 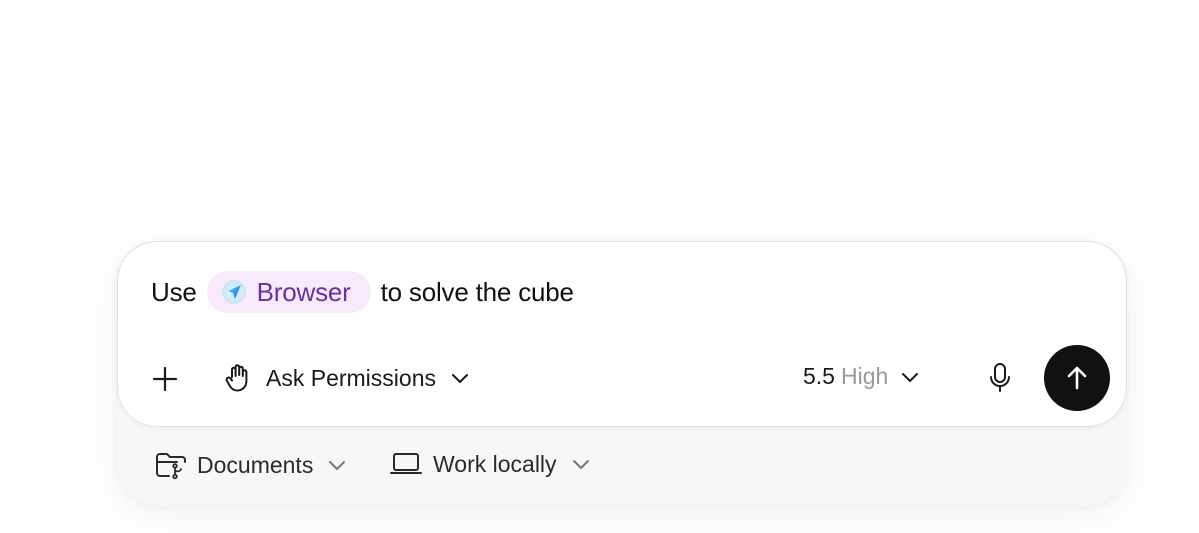 I want to click on permissions-label: Ask Permissions, so click(x=351, y=377).